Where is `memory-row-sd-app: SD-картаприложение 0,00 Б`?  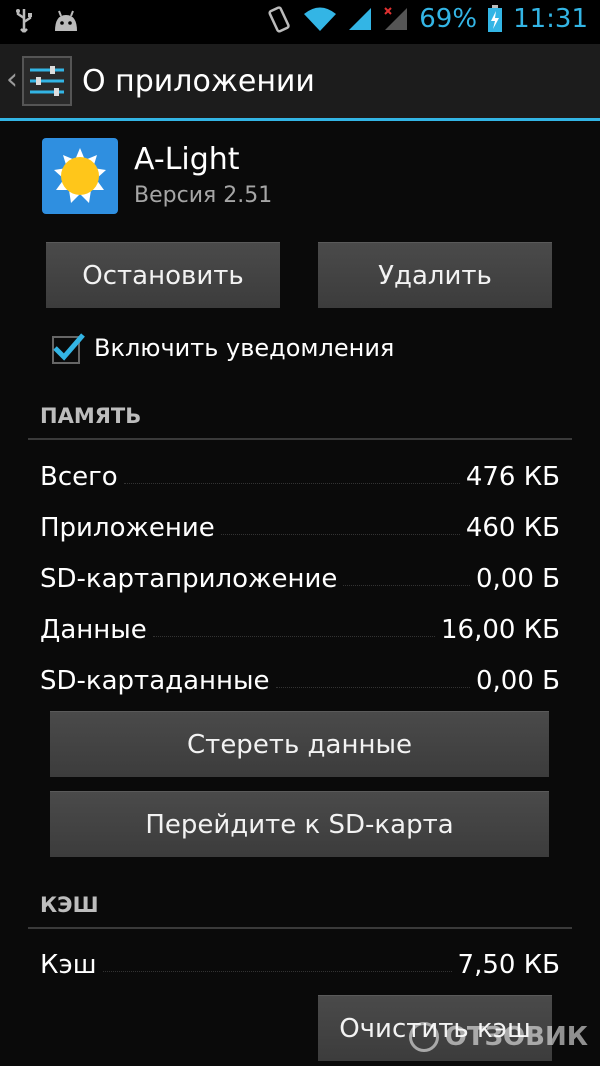 memory-row-sd-app: SD-картаприложение 0,00 Б is located at coordinates (300, 574).